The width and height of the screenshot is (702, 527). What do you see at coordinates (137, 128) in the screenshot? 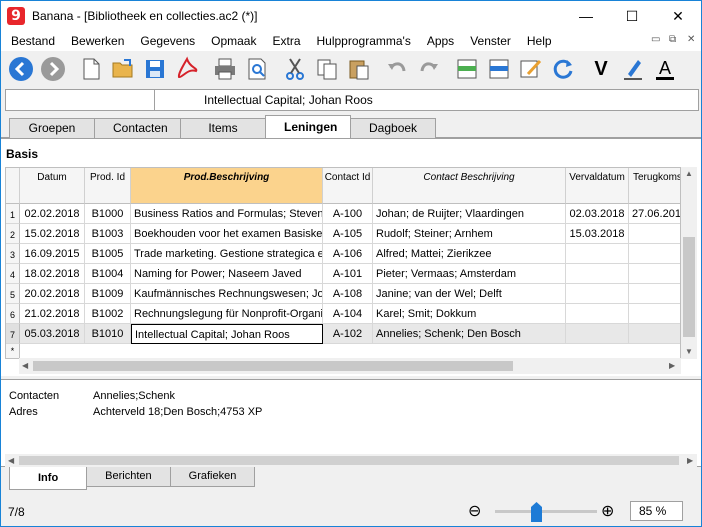
I see `tab-contacten: Contacten` at bounding box center [137, 128].